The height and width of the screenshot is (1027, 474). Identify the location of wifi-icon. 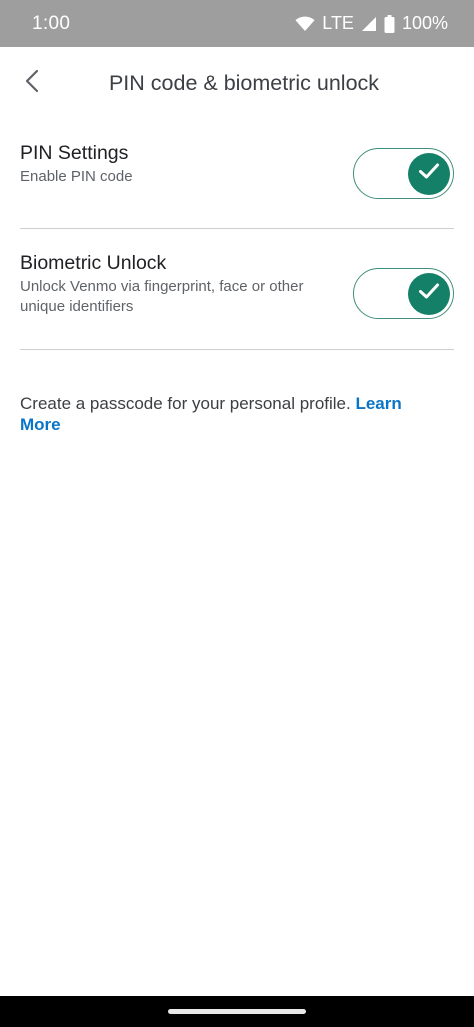
(305, 24).